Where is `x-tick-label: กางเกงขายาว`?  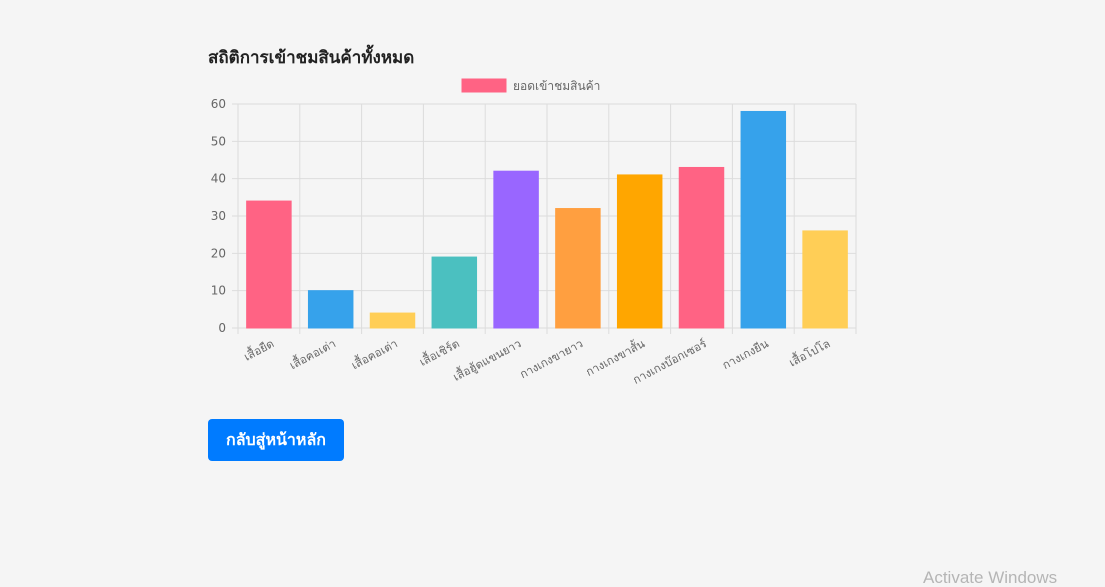 x-tick-label: กางเกงขายาว is located at coordinates (551, 358).